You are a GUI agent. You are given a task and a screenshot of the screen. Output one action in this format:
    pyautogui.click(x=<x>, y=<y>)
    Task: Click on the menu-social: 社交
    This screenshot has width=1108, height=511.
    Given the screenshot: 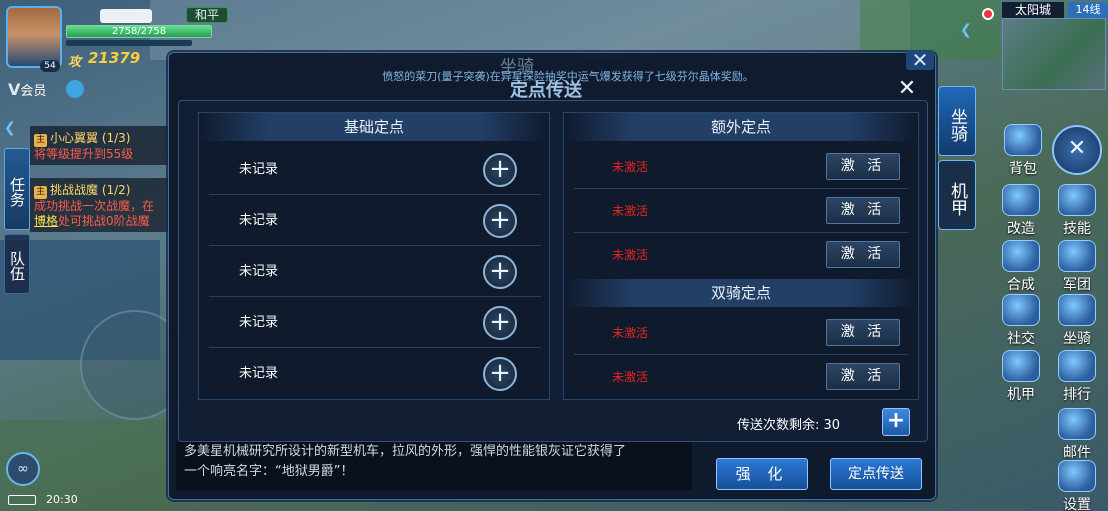 What is the action you would take?
    pyautogui.click(x=1021, y=321)
    